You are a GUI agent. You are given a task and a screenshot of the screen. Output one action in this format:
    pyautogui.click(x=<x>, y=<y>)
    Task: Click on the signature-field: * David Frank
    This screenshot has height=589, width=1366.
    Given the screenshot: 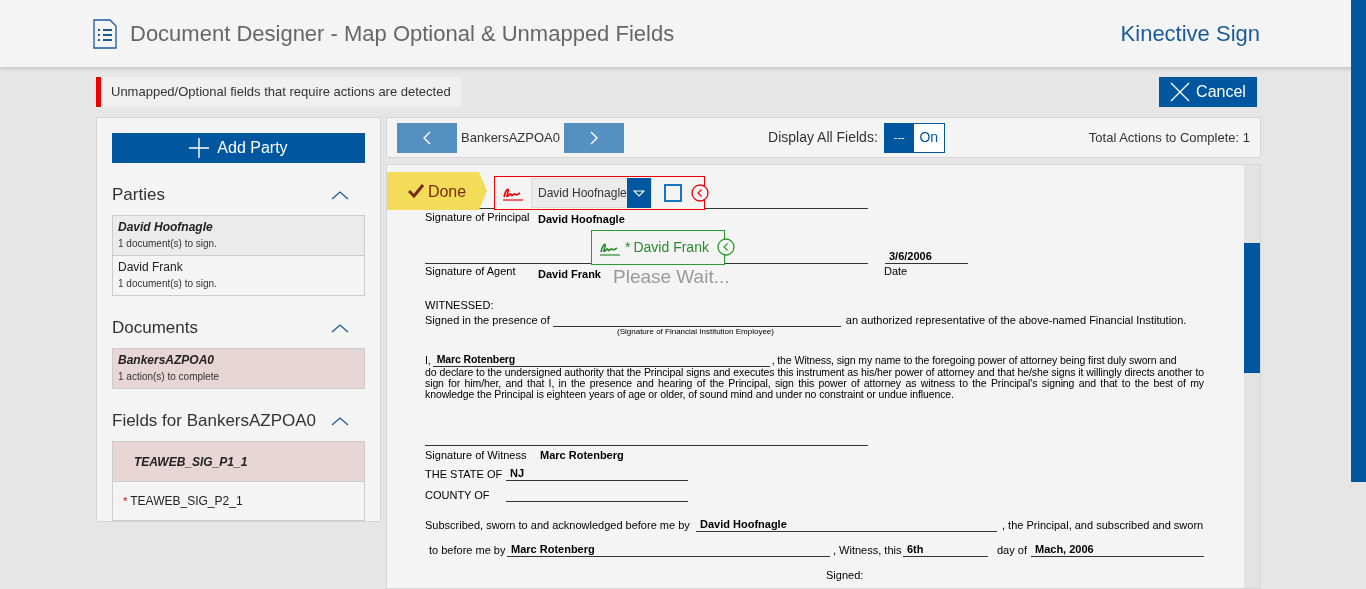 What is the action you would take?
    pyautogui.click(x=658, y=247)
    